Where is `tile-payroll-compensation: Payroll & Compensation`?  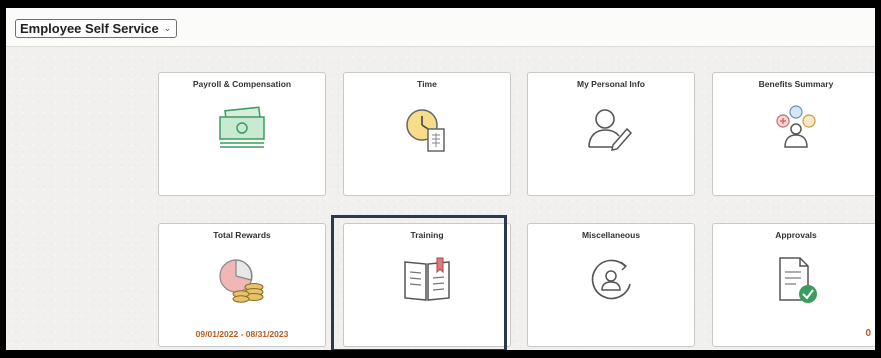
tile-payroll-compensation: Payroll & Compensation is located at coordinates (242, 134).